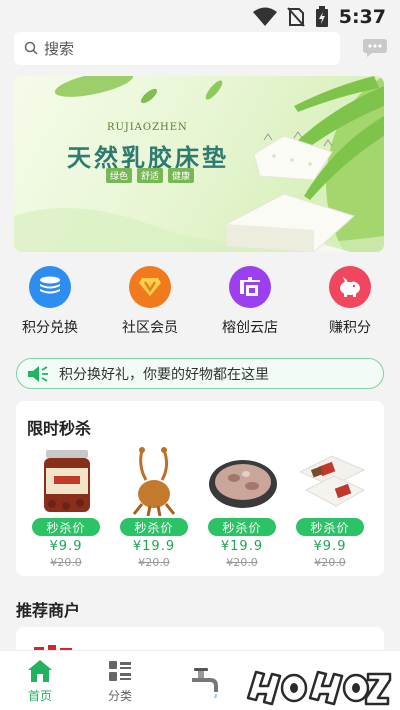 This screenshot has height=710, width=400. I want to click on search-input: 搜索, so click(177, 48).